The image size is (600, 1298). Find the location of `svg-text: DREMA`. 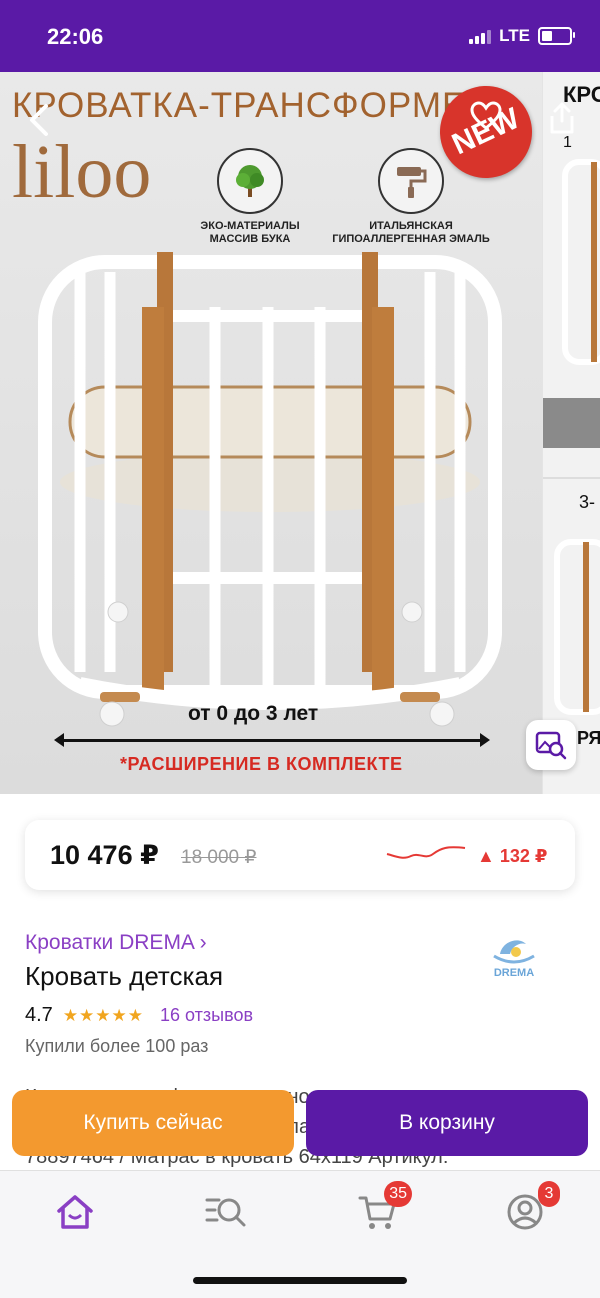

svg-text: DREMA is located at coordinates (514, 973).